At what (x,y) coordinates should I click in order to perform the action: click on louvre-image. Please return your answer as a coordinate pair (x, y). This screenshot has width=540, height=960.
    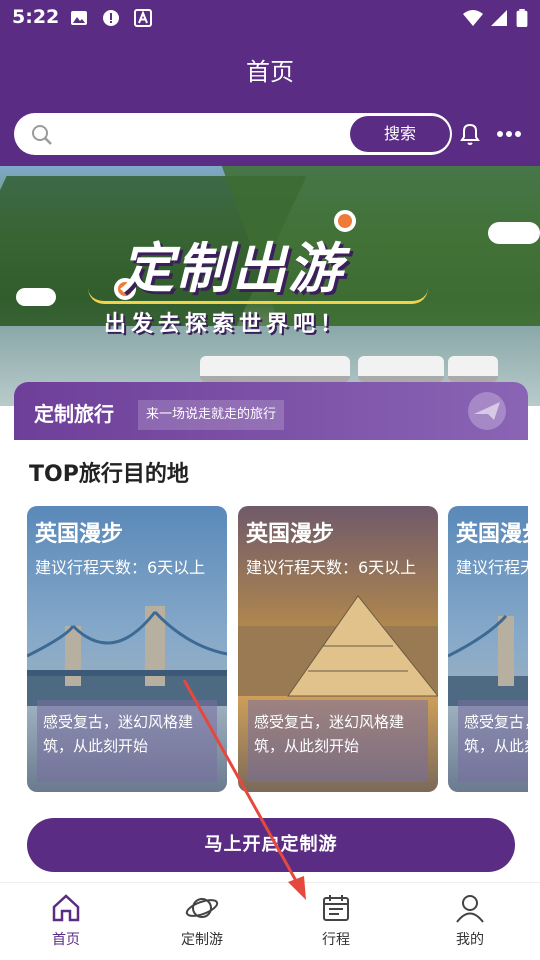
    Looking at the image, I should click on (338, 646).